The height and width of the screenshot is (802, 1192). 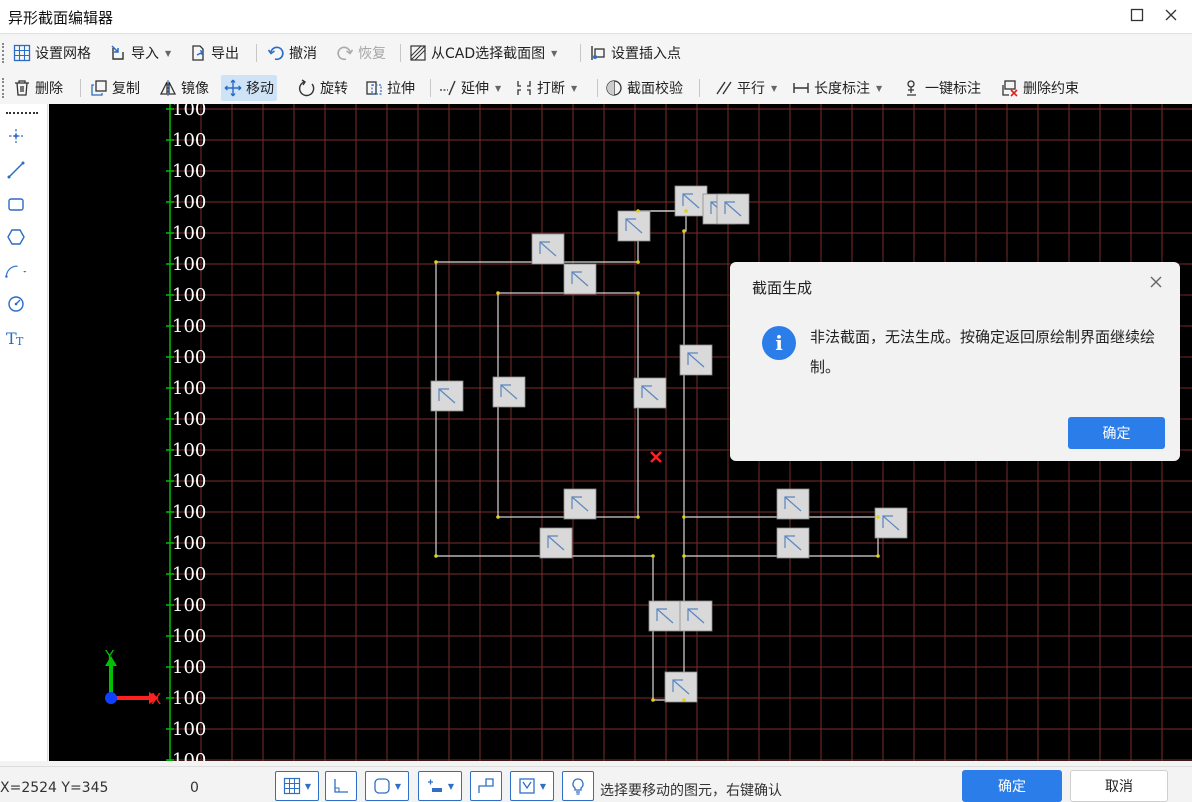 I want to click on delete-button: 删除, so click(x=38, y=88).